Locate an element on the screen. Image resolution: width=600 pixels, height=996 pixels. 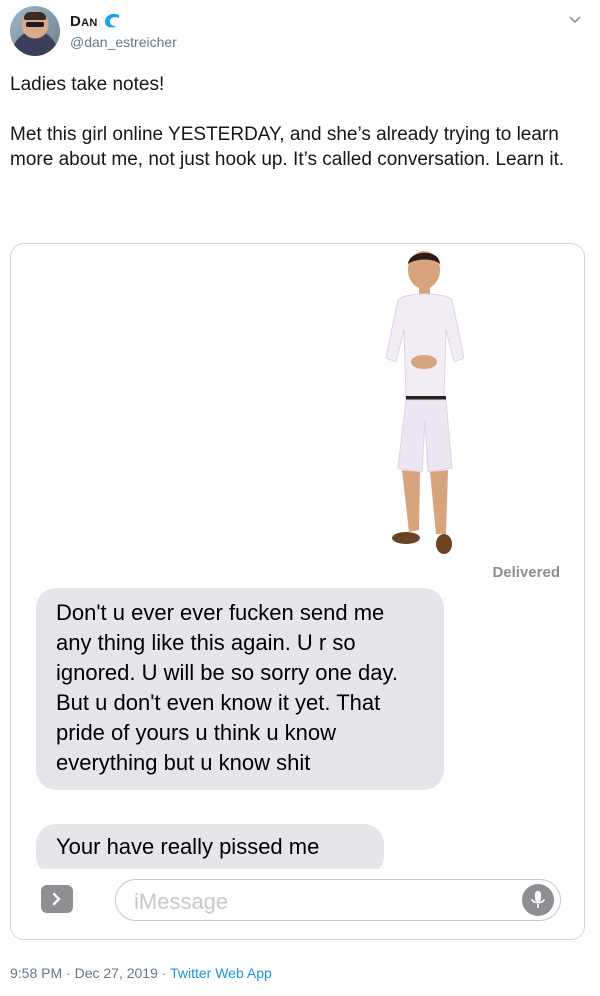
tweet-header: Dan @dan_estreicher is located at coordinates (300, 34).